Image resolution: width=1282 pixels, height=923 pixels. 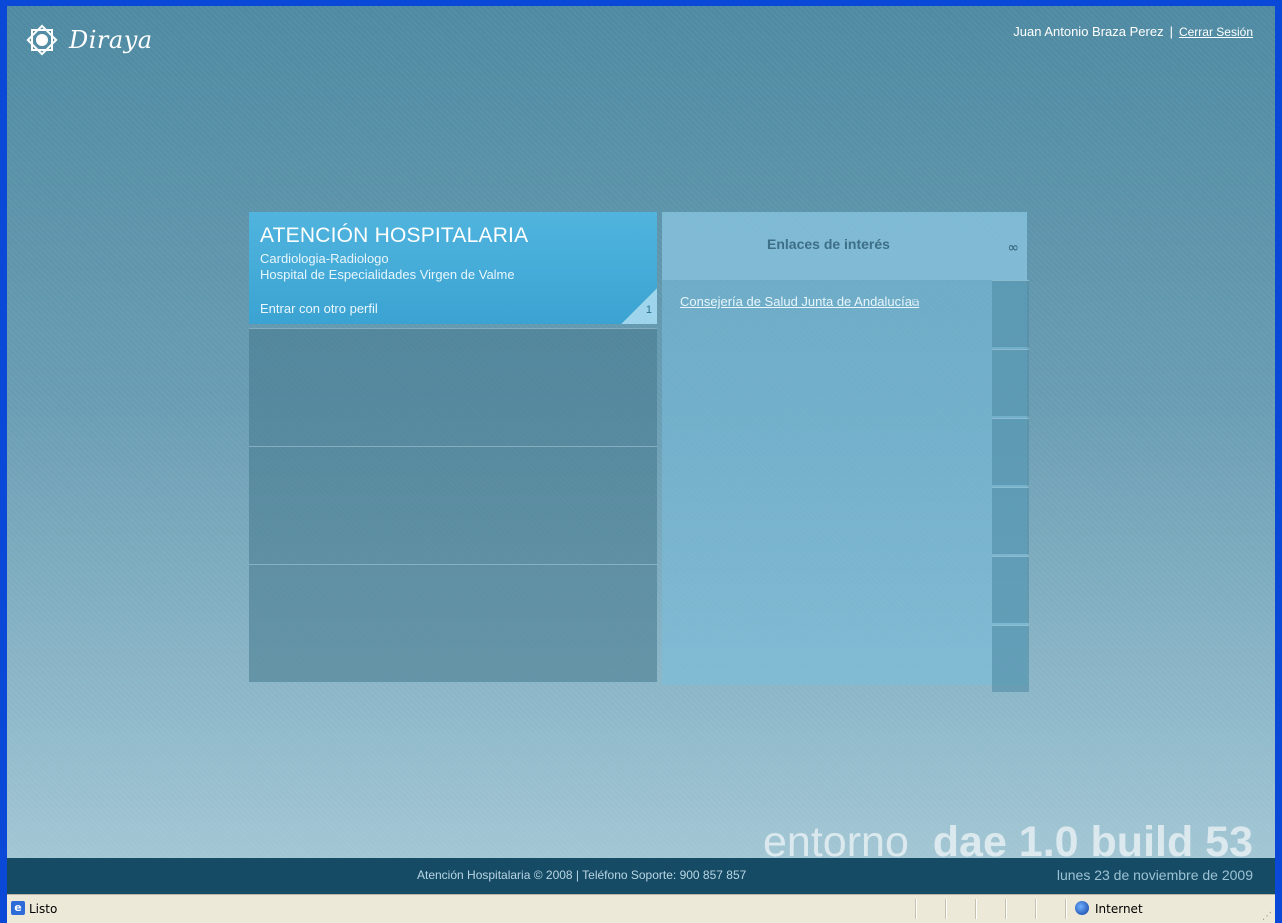 What do you see at coordinates (1216, 32) in the screenshot?
I see `logout-link: Cerrar Sesión` at bounding box center [1216, 32].